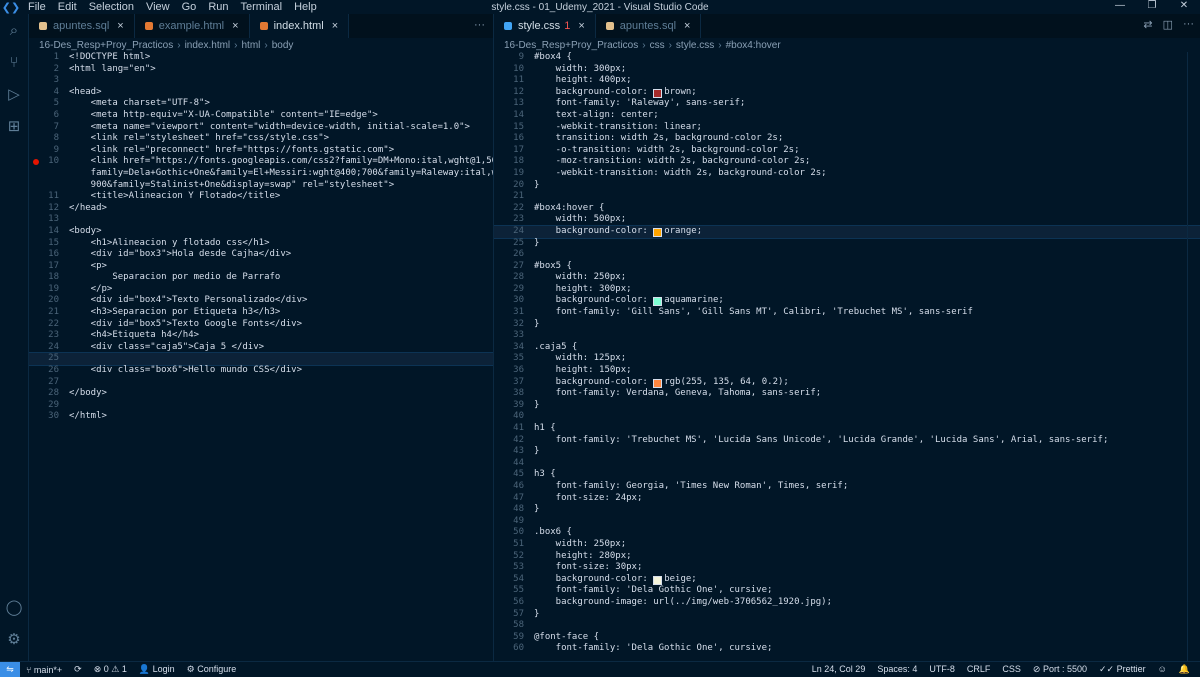 Image resolution: width=1200 pixels, height=677 pixels. What do you see at coordinates (49, 104) in the screenshot?
I see `line-number: 5` at bounding box center [49, 104].